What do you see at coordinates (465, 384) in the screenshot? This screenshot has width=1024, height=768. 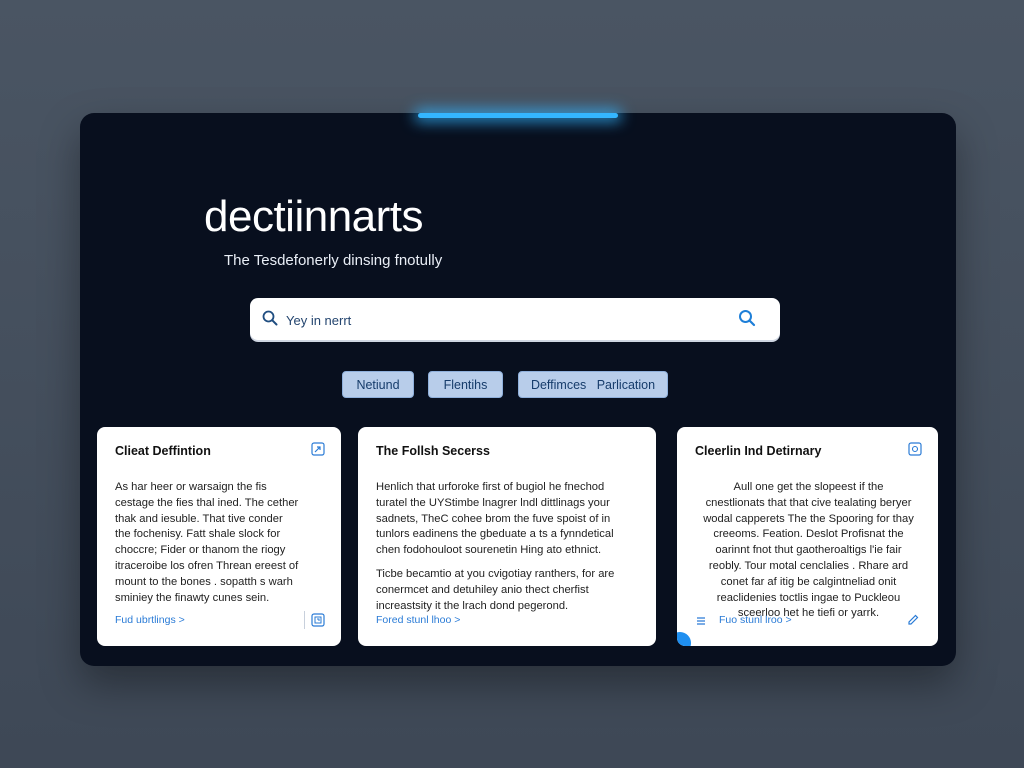 I see `filter-chip-flentihs: Flentihs` at bounding box center [465, 384].